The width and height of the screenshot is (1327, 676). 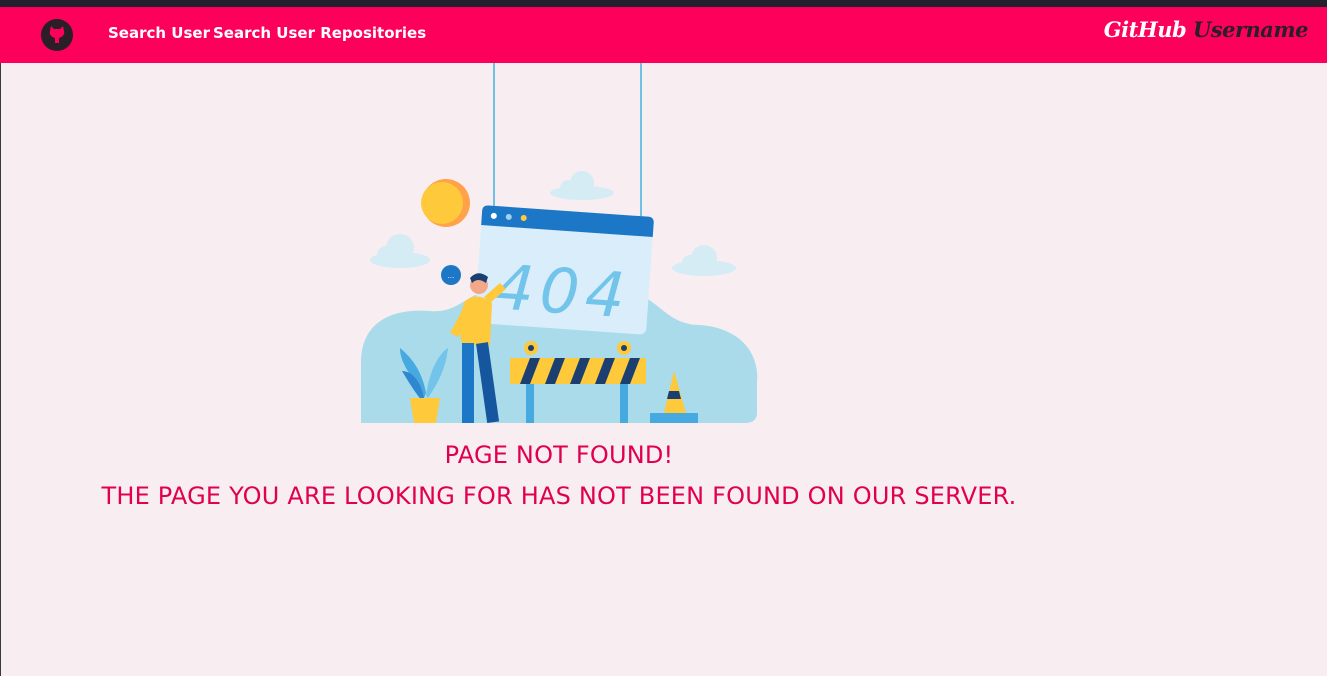 What do you see at coordinates (562, 291) in the screenshot?
I see `error-code-text: 404` at bounding box center [562, 291].